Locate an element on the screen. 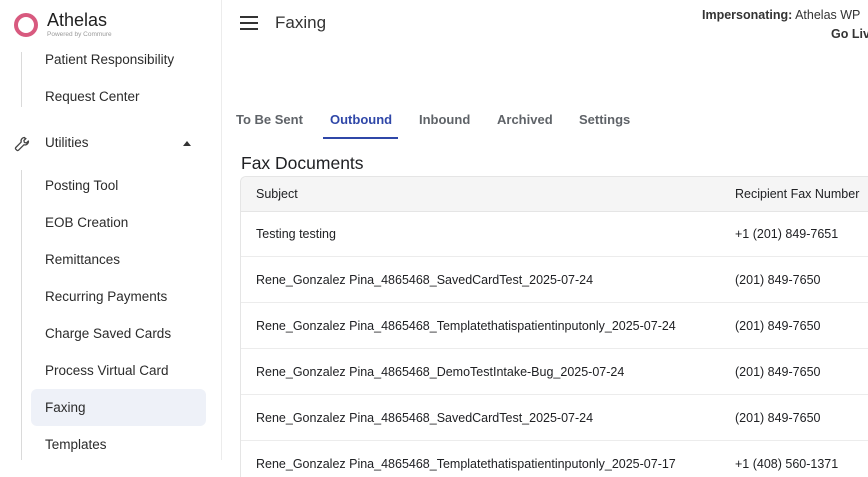  table-header: Subject Recipient Fax Number is located at coordinates (554, 194).